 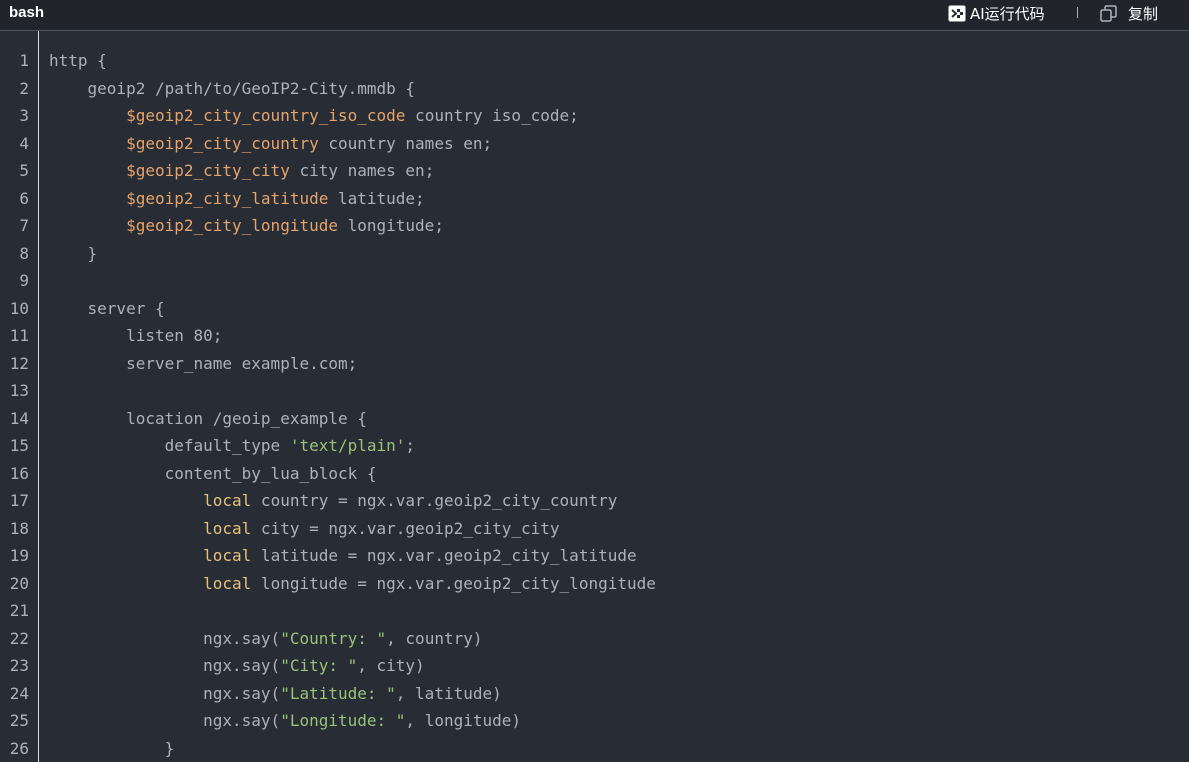 I want to click on line-code: ngx.say("Country: ", country), so click(x=265, y=639).